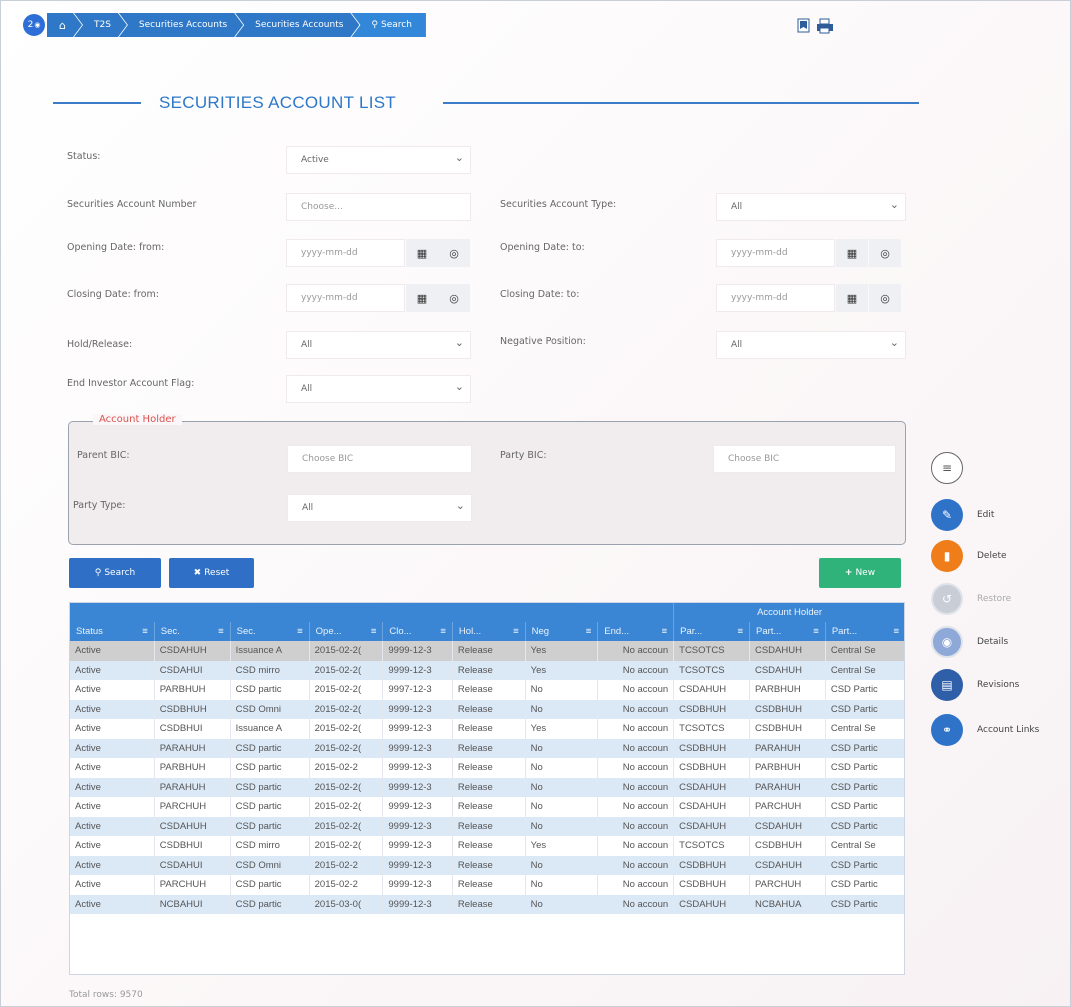 This screenshot has height=1007, width=1071. Describe the element at coordinates (848, 573) in the screenshot. I see `plus-icon: +` at that location.